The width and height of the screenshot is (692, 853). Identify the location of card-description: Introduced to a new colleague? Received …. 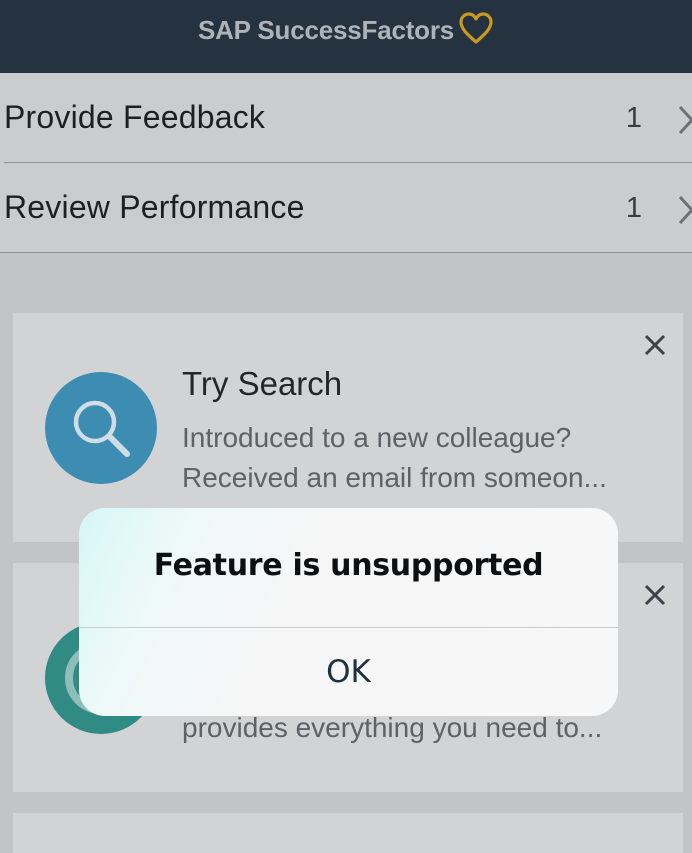
(422, 458).